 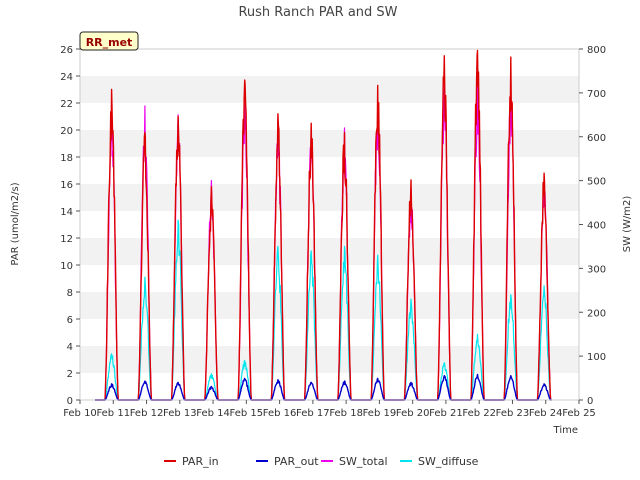 What do you see at coordinates (66, 131) in the screenshot?
I see `y-left-tick-label: 20` at bounding box center [66, 131].